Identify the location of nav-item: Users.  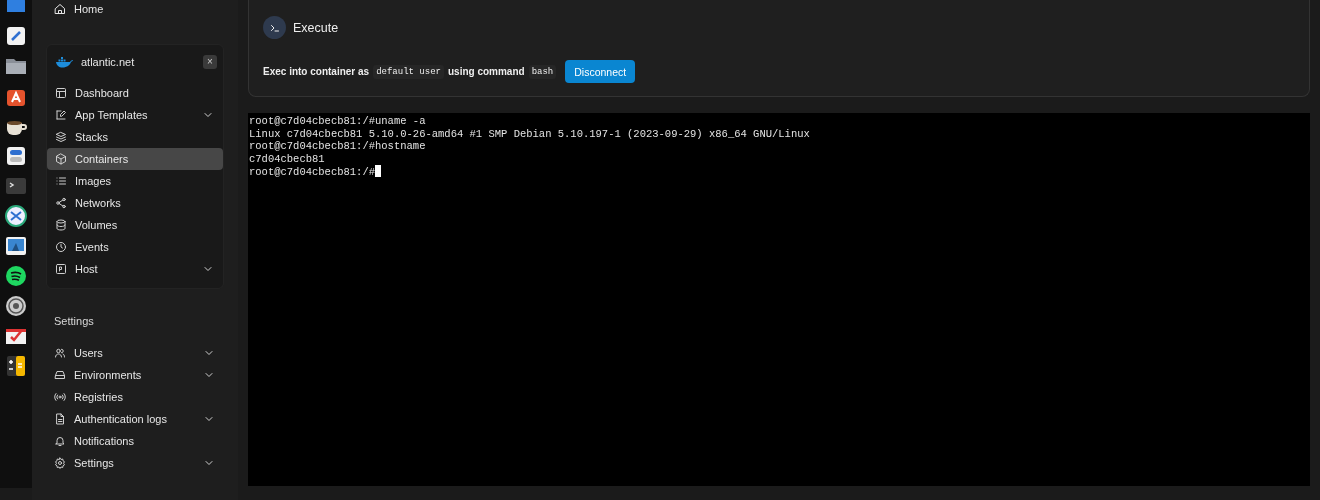
(135, 353).